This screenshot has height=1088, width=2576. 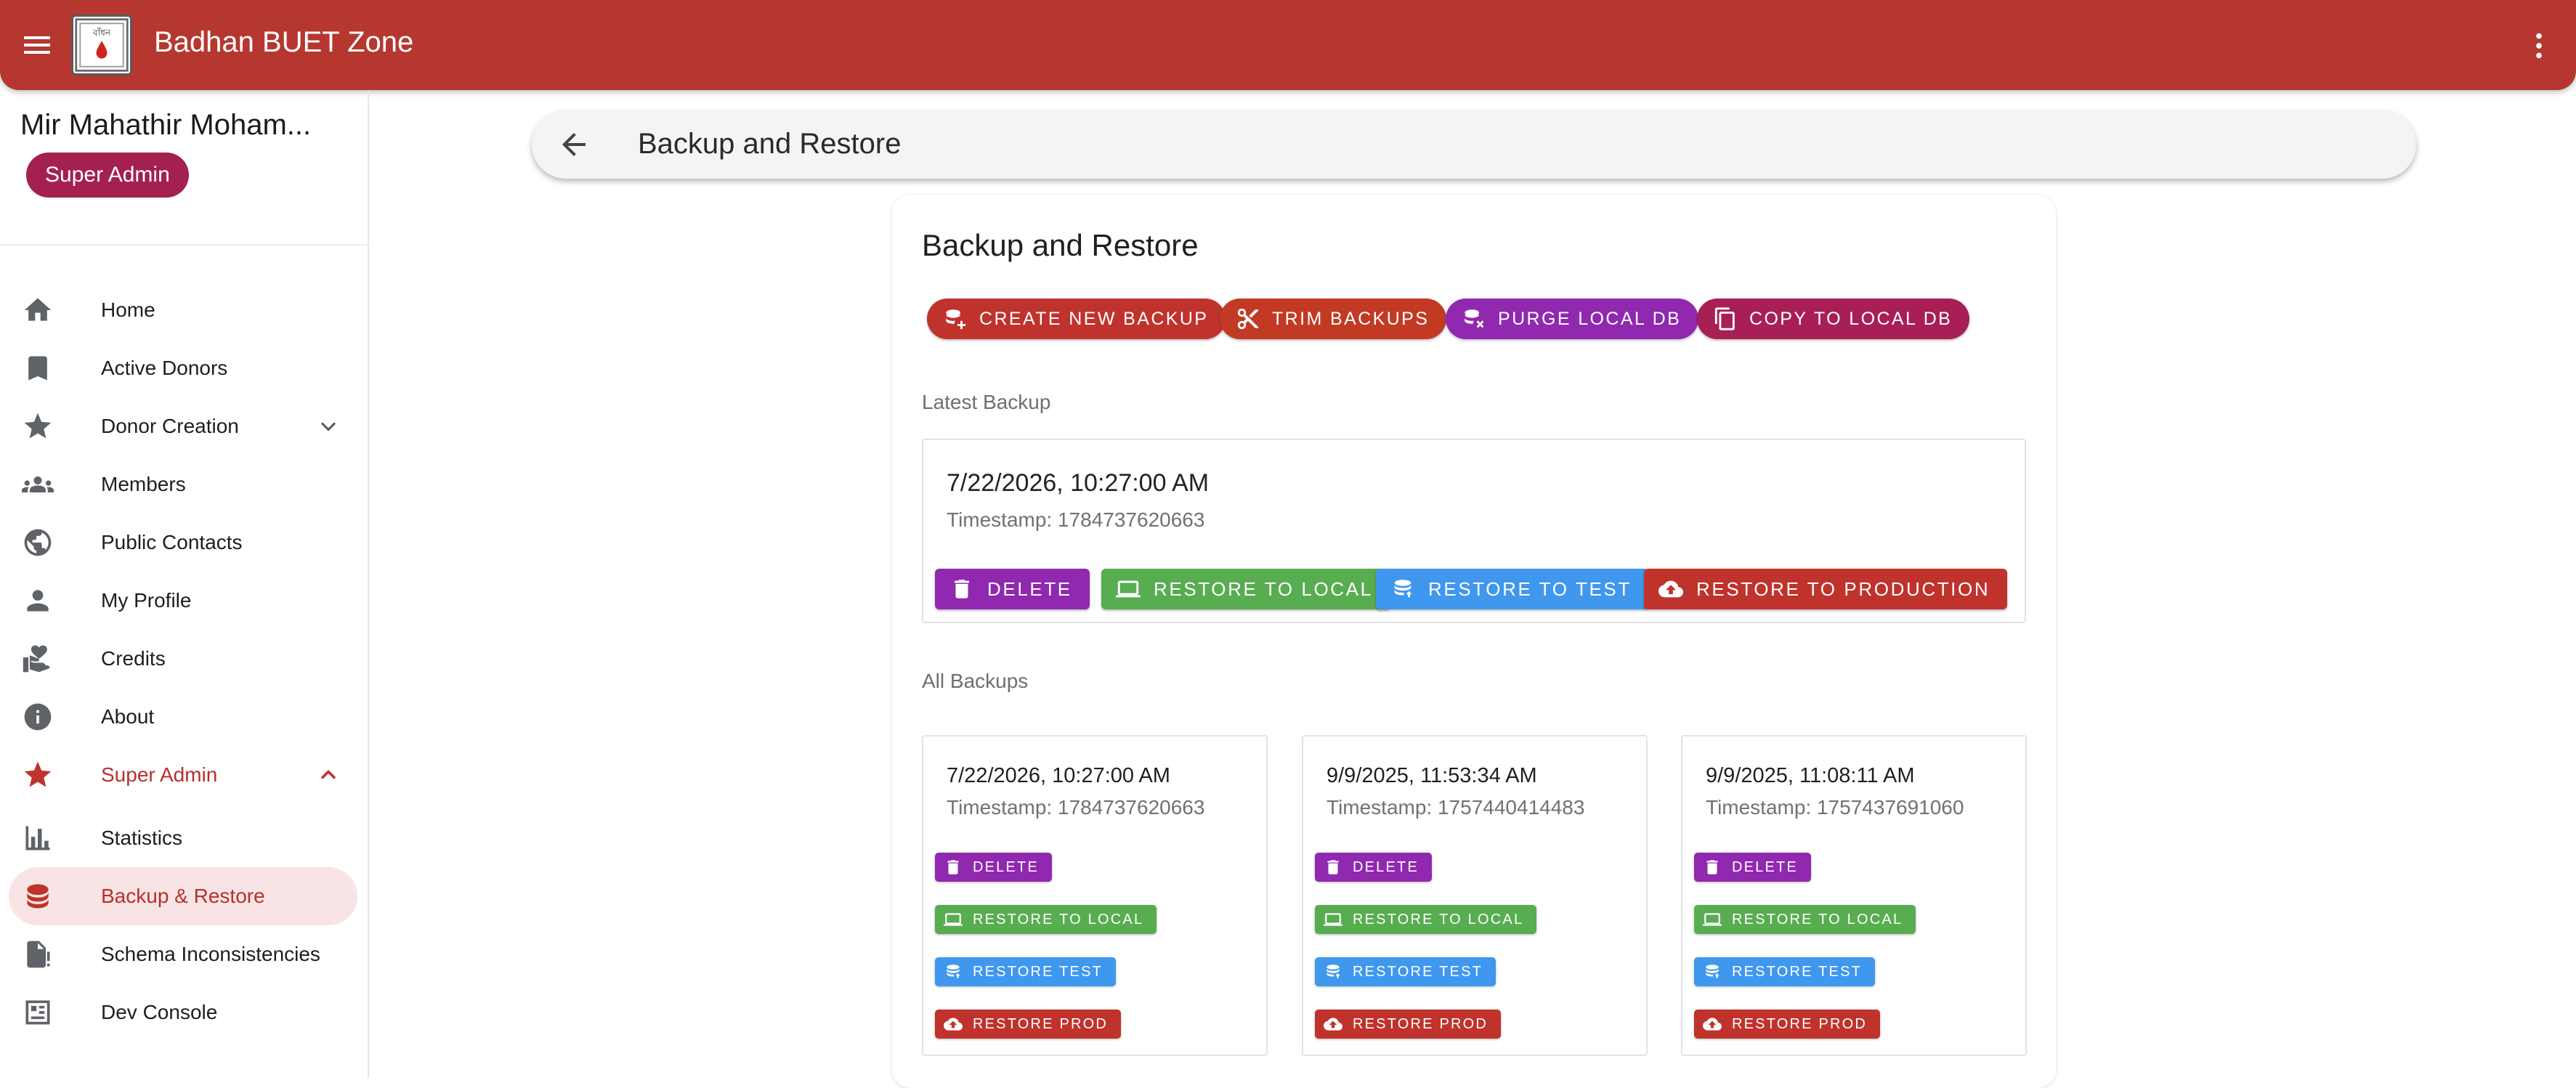 I want to click on sidebar-item-my-profile: My Profile, so click(x=183, y=601).